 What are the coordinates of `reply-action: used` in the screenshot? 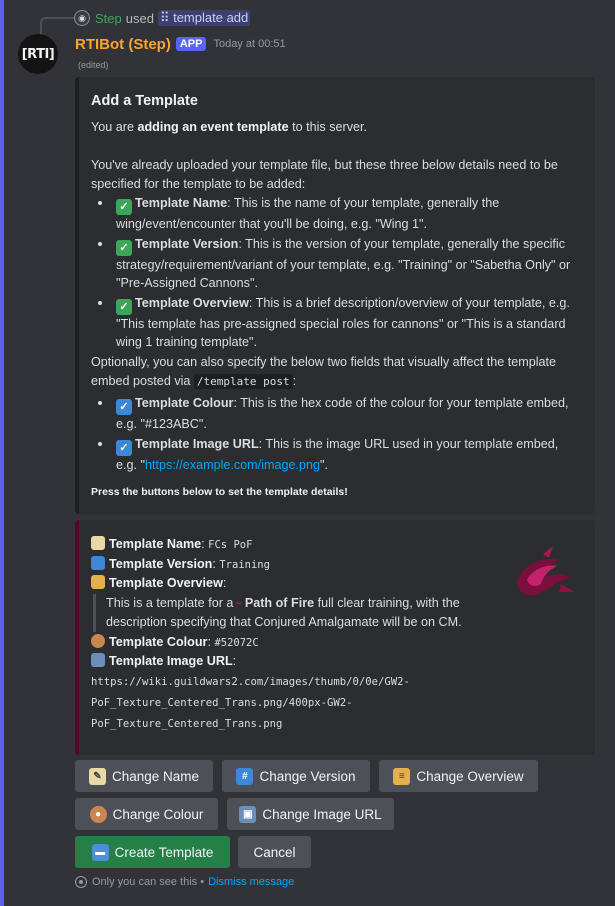 It's located at (139, 18).